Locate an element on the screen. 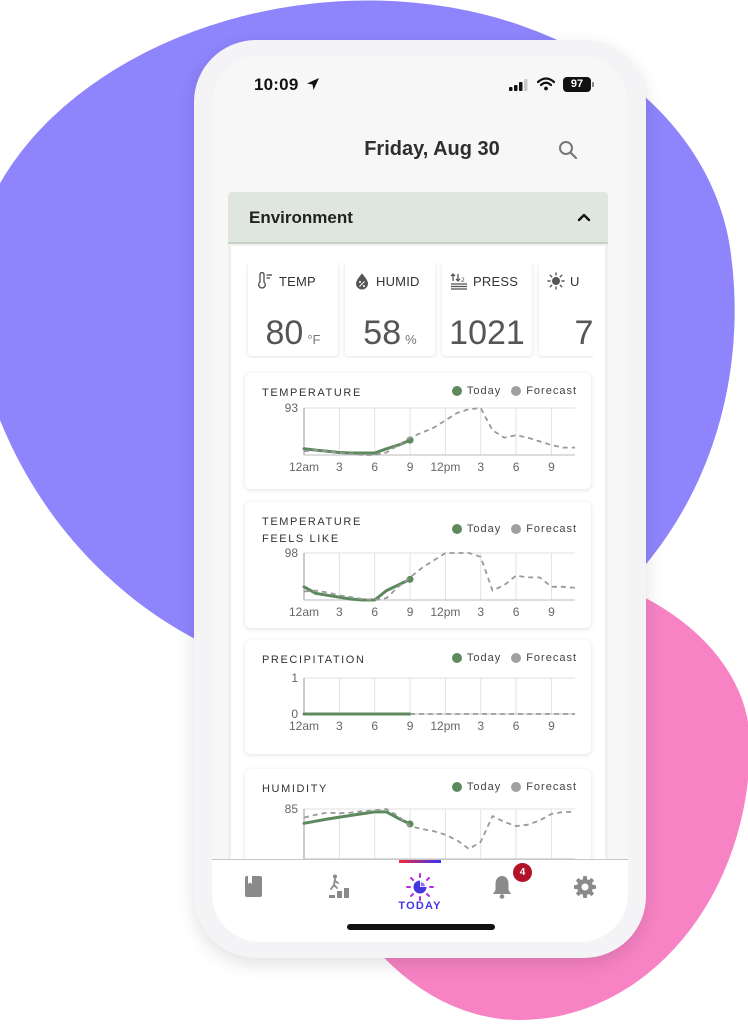 The height and width of the screenshot is (1024, 748). pressure-icon: 2 is located at coordinates (458, 281).